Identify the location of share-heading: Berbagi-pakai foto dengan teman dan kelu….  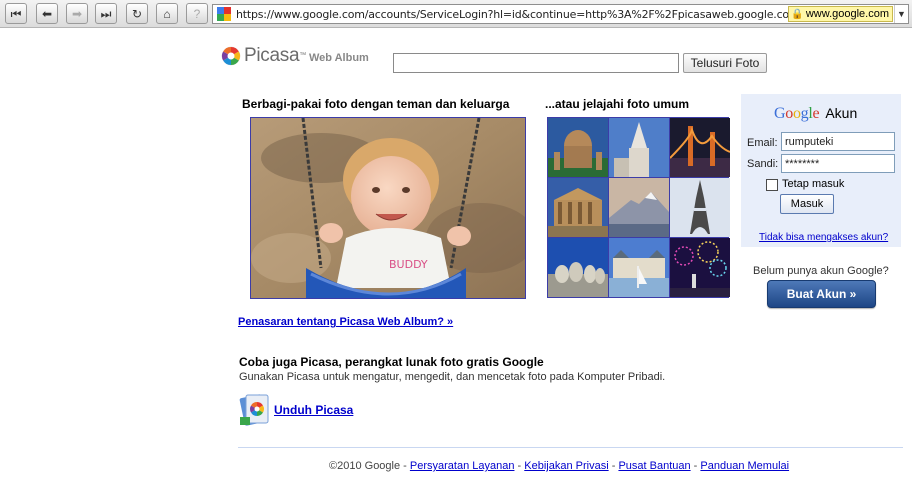
(376, 104).